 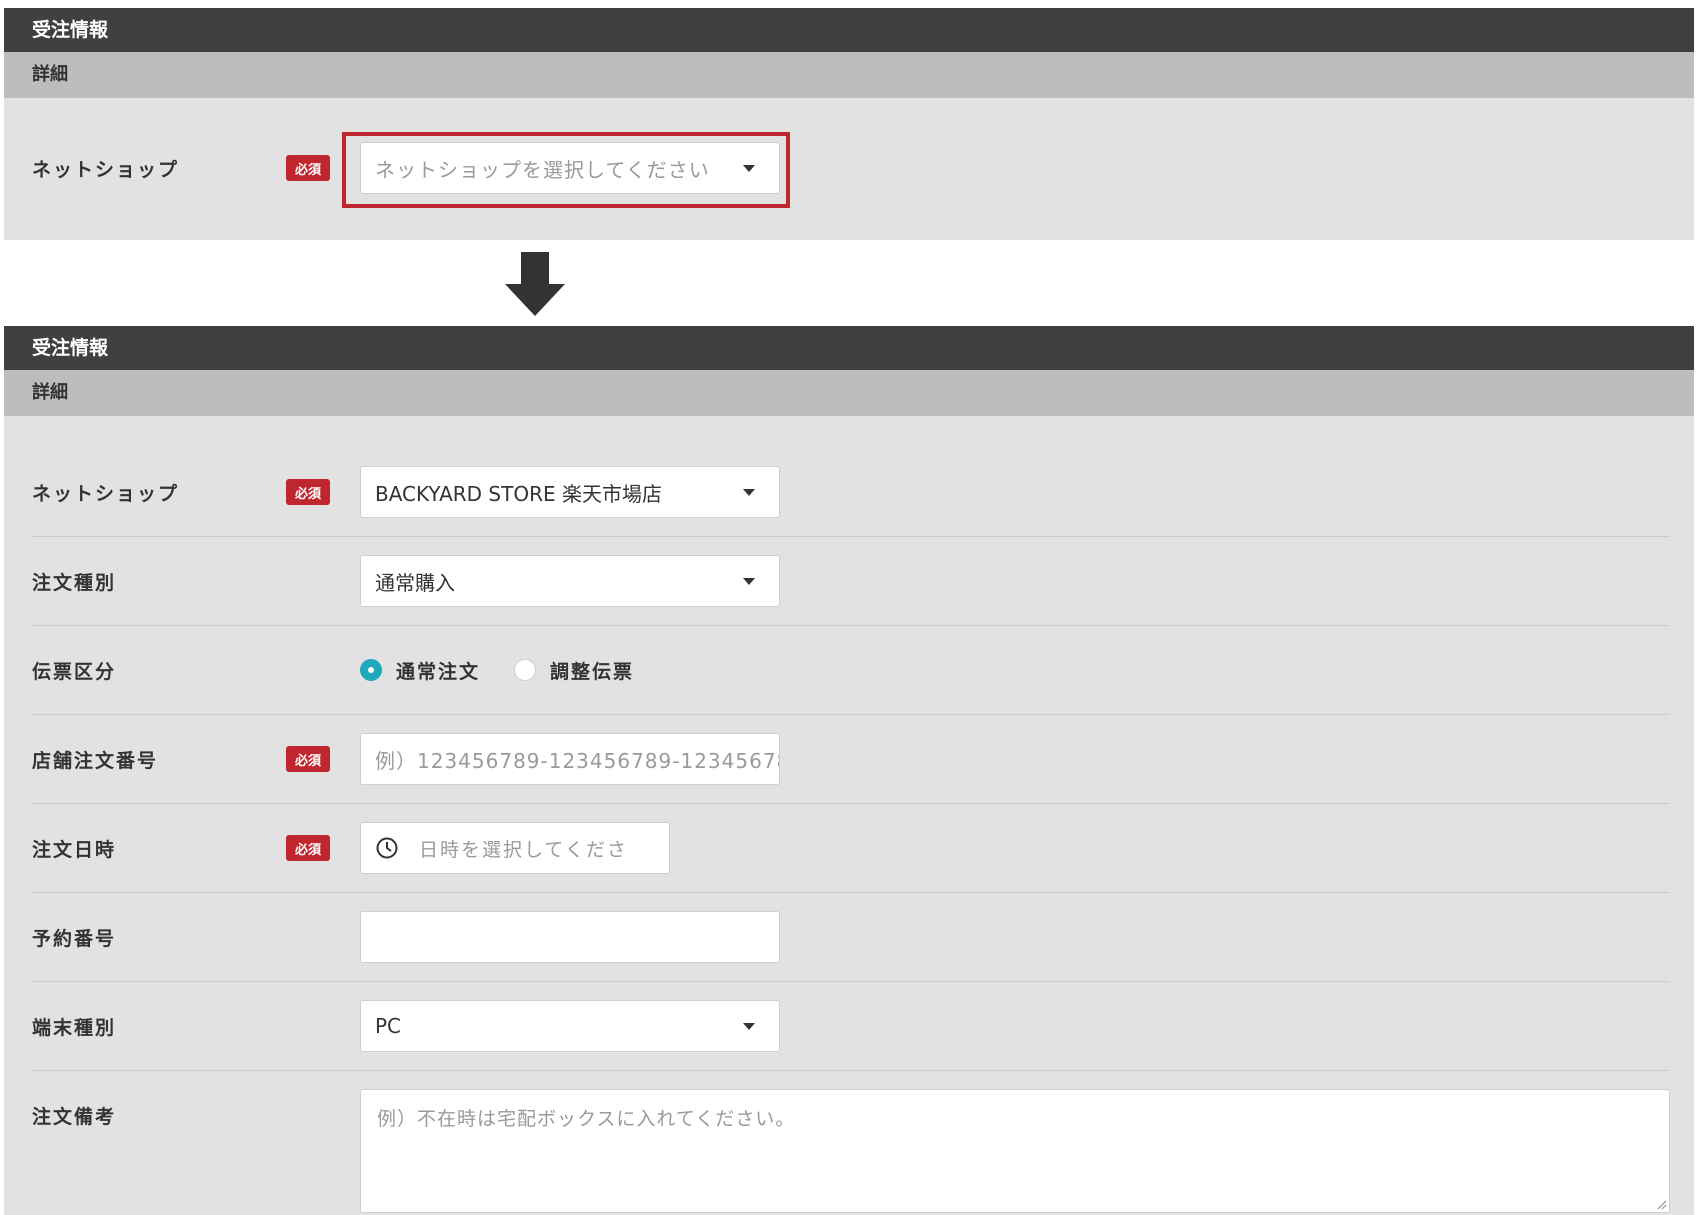 What do you see at coordinates (438, 671) in the screenshot?
I see `radio-label: 通常注文` at bounding box center [438, 671].